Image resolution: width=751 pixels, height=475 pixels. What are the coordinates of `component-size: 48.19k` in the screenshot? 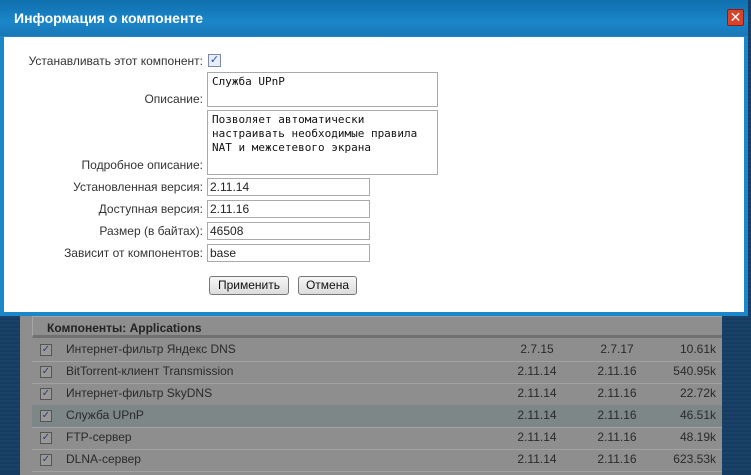 It's located at (697, 437).